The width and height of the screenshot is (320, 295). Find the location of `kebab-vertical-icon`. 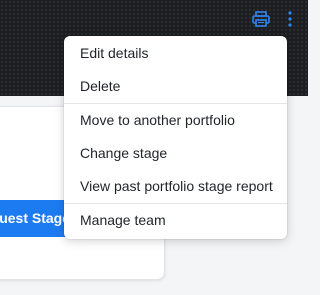

kebab-vertical-icon is located at coordinates (290, 19).